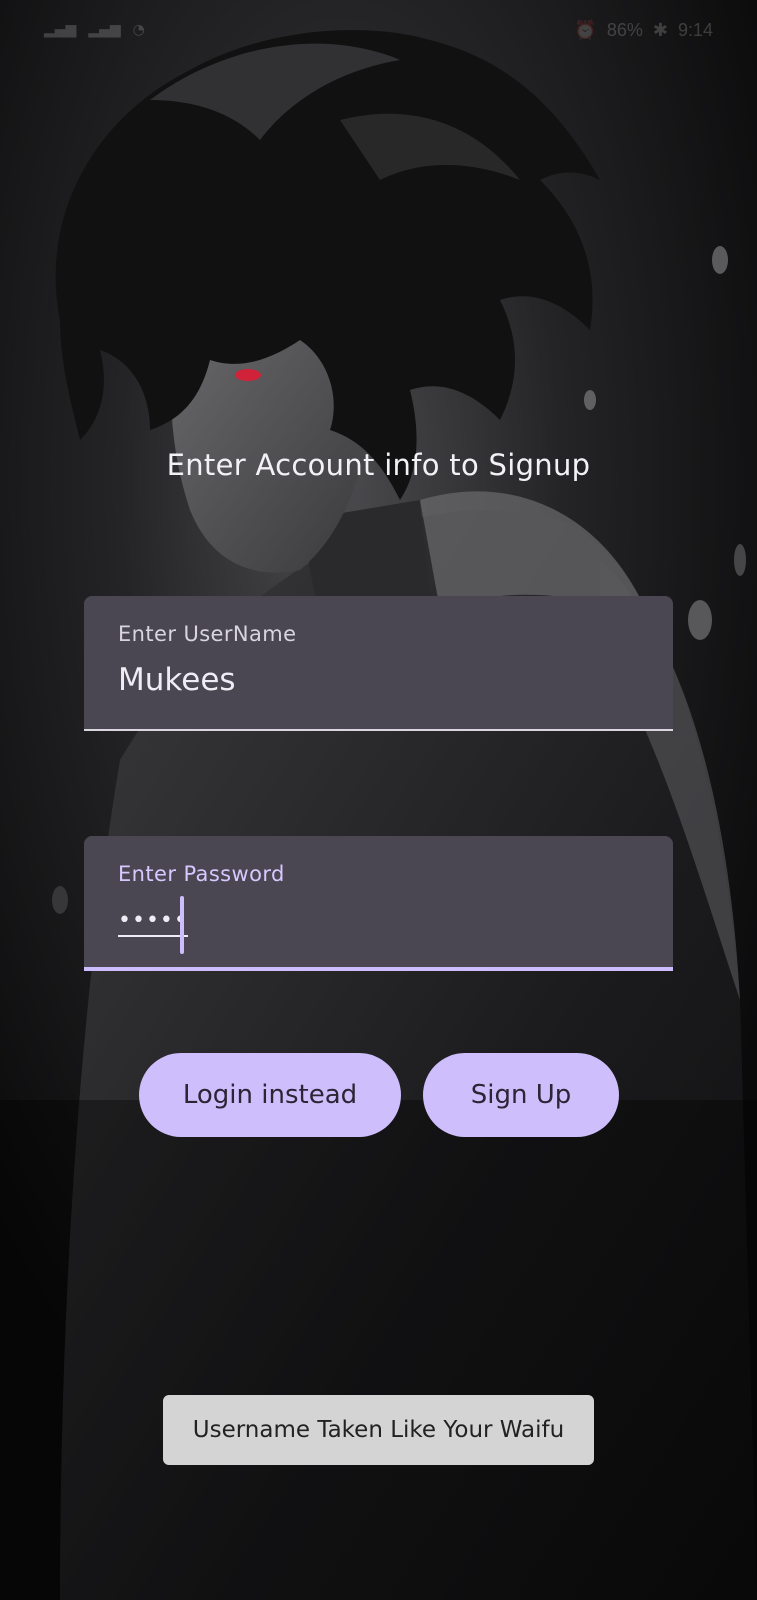 The height and width of the screenshot is (1600, 757). I want to click on status-left-icons: ▂▄▆ ▂▄▆ ◔, so click(94, 30).